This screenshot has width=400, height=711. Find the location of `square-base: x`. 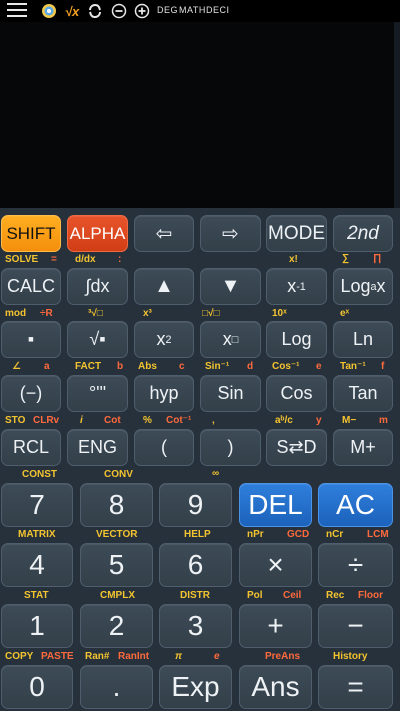

square-base: x is located at coordinates (161, 339).